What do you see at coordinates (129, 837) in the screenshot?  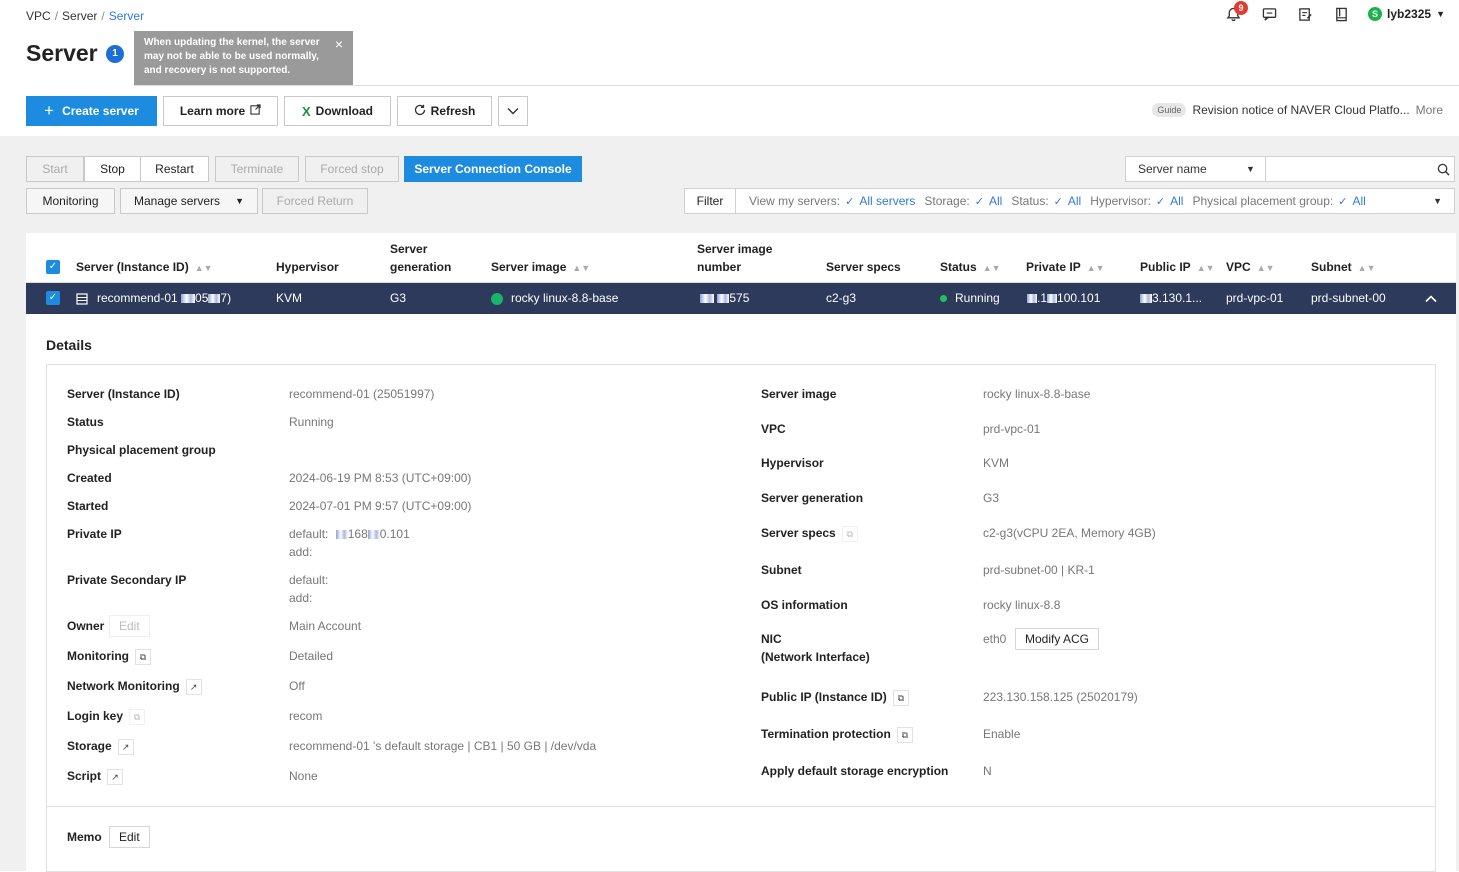 I see `memo-edit-button: Edit` at bounding box center [129, 837].